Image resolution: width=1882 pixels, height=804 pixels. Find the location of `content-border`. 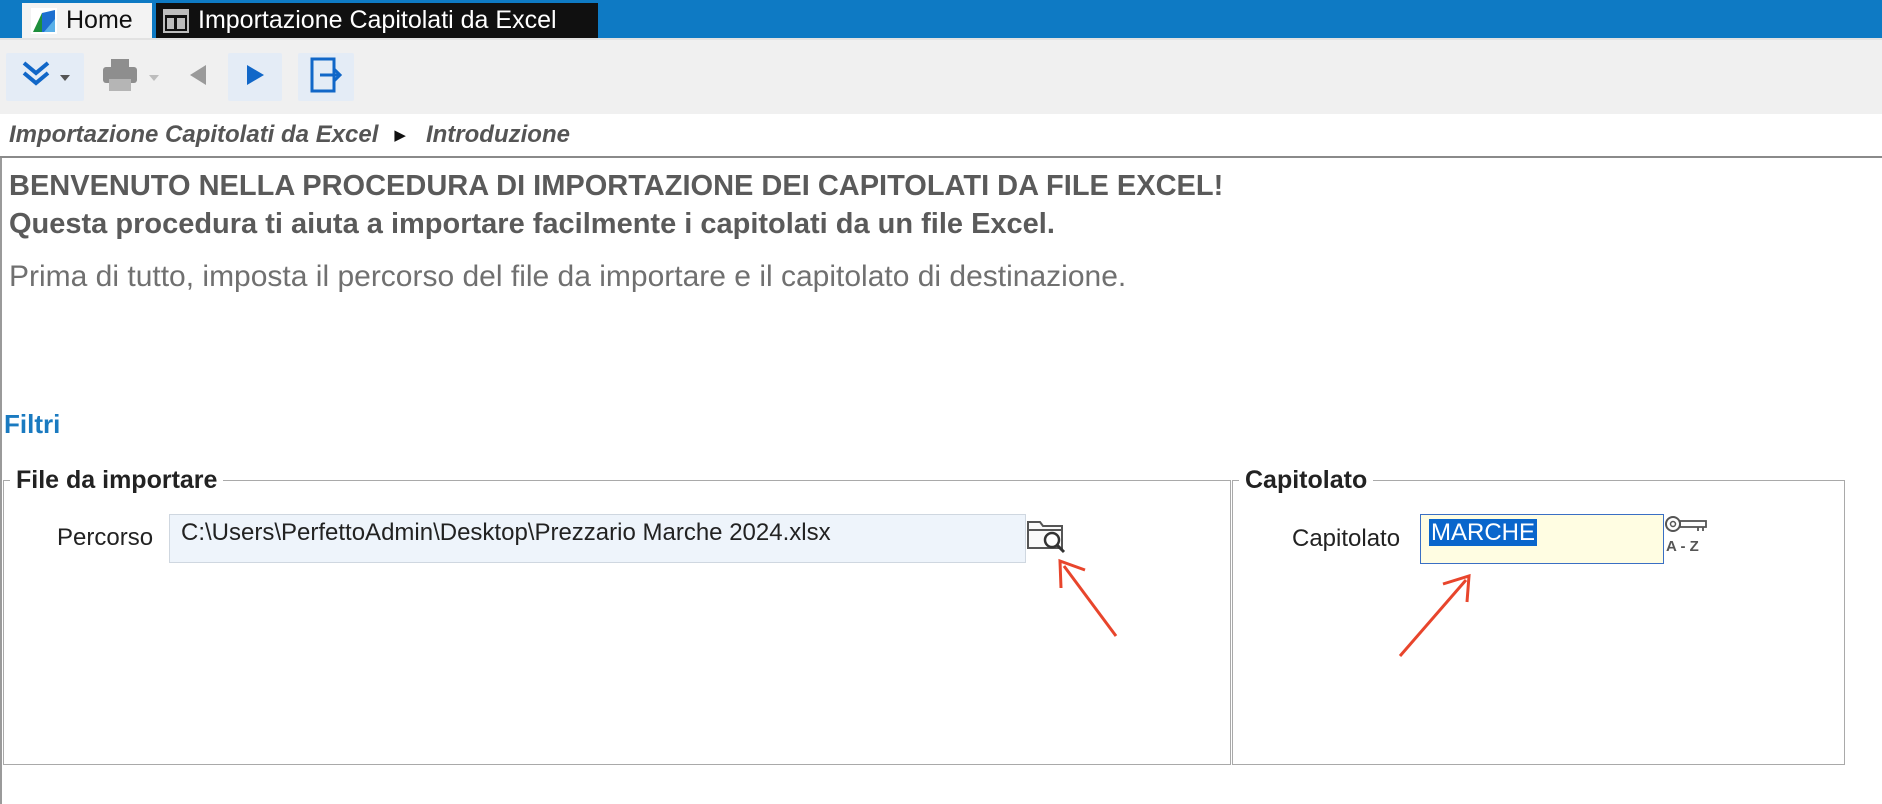

content-border is located at coordinates (1, 481).